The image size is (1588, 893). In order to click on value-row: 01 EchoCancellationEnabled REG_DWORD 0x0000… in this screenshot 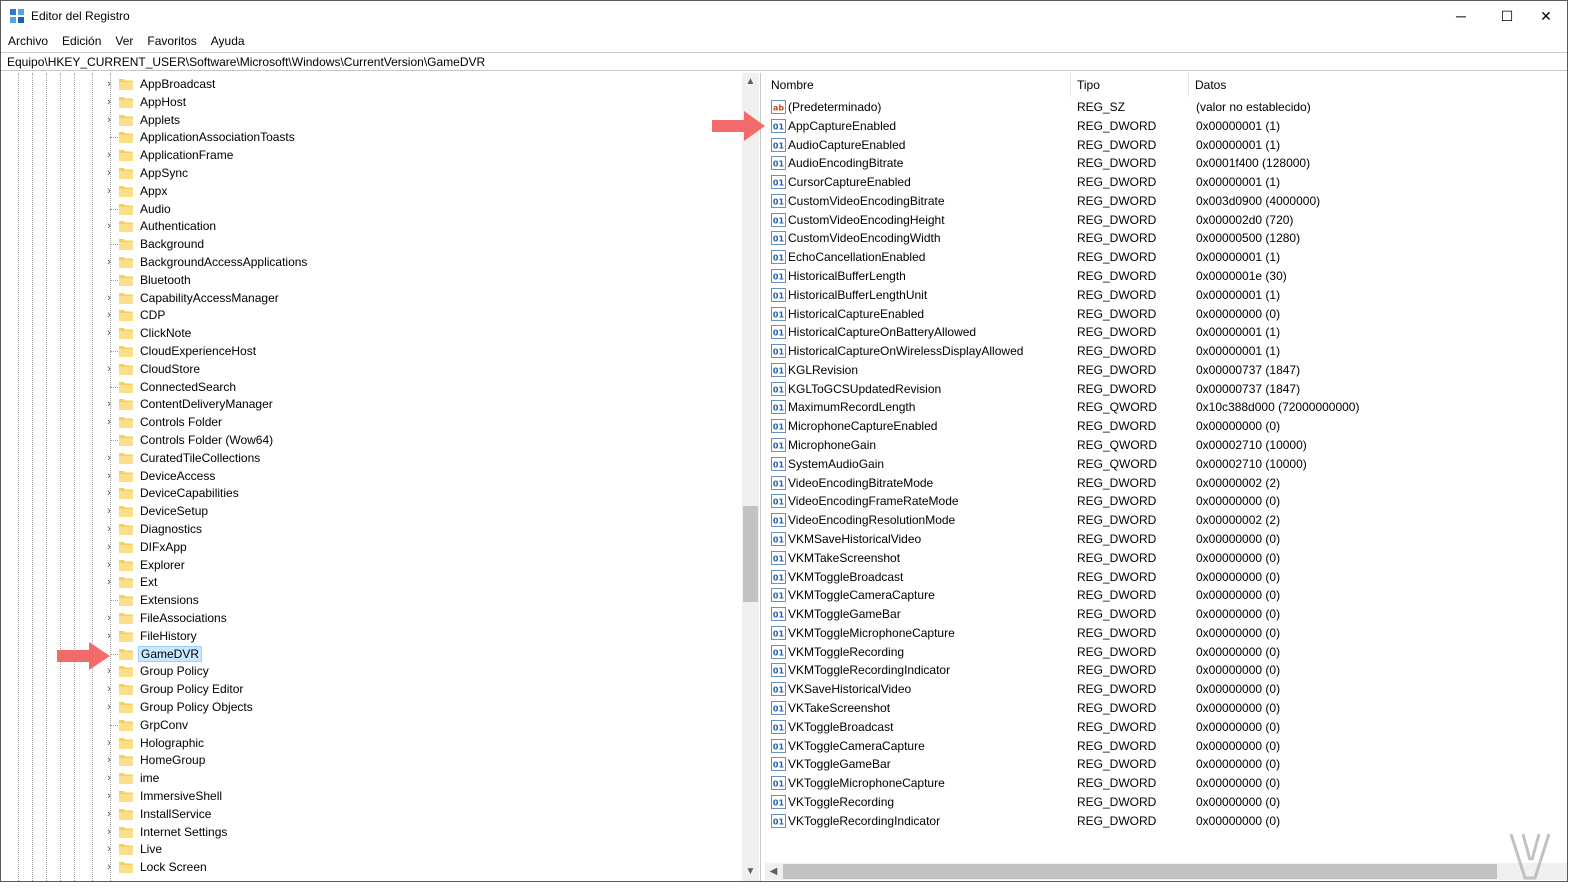, I will do `click(1166, 257)`.